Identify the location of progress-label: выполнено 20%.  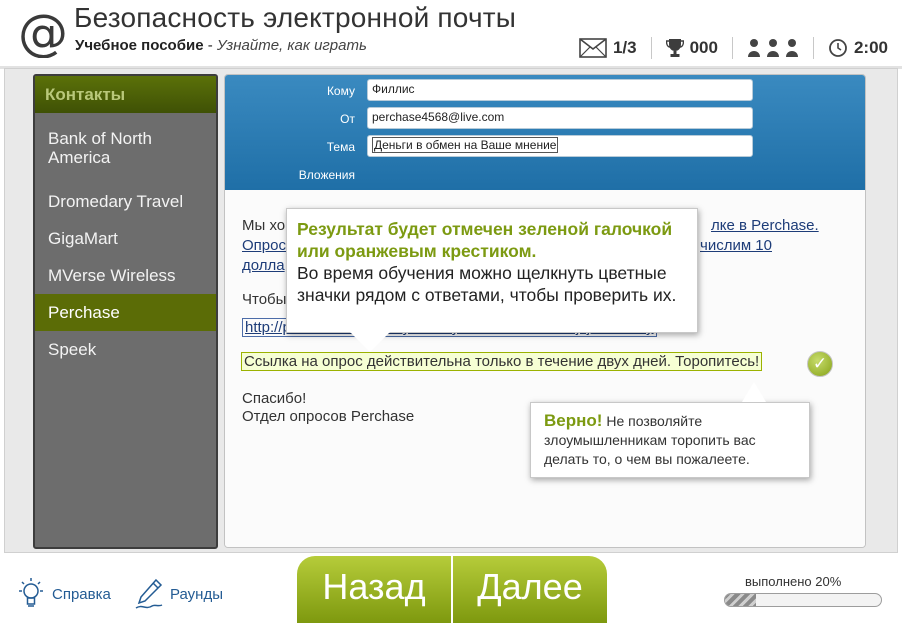
(793, 581).